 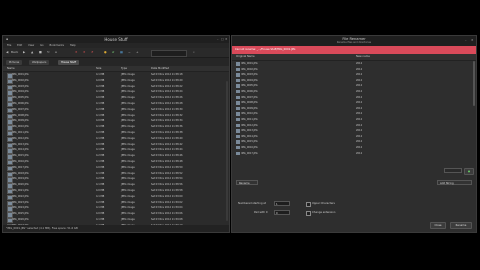 I want to click on file-manager-title: House Stuff, so click(x=116, y=39).